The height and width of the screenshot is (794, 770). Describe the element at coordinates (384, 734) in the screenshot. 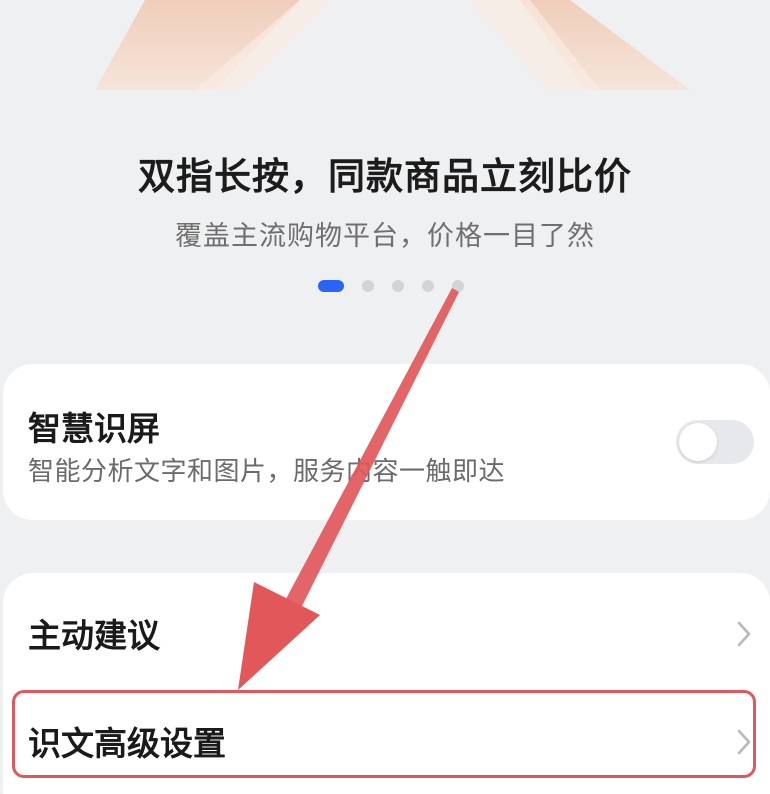

I see `annotation-highlight-box` at that location.